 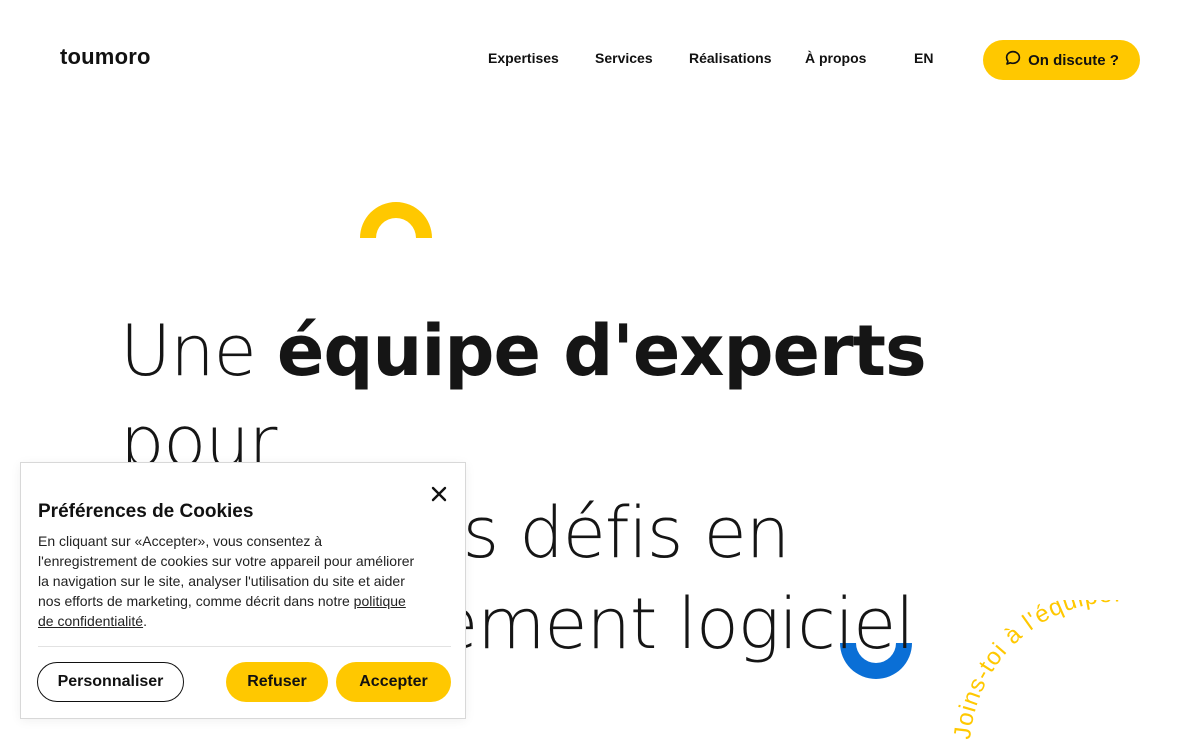 I want to click on svg-text: Joins-toi à l'équipe!, so click(x=1035, y=670).